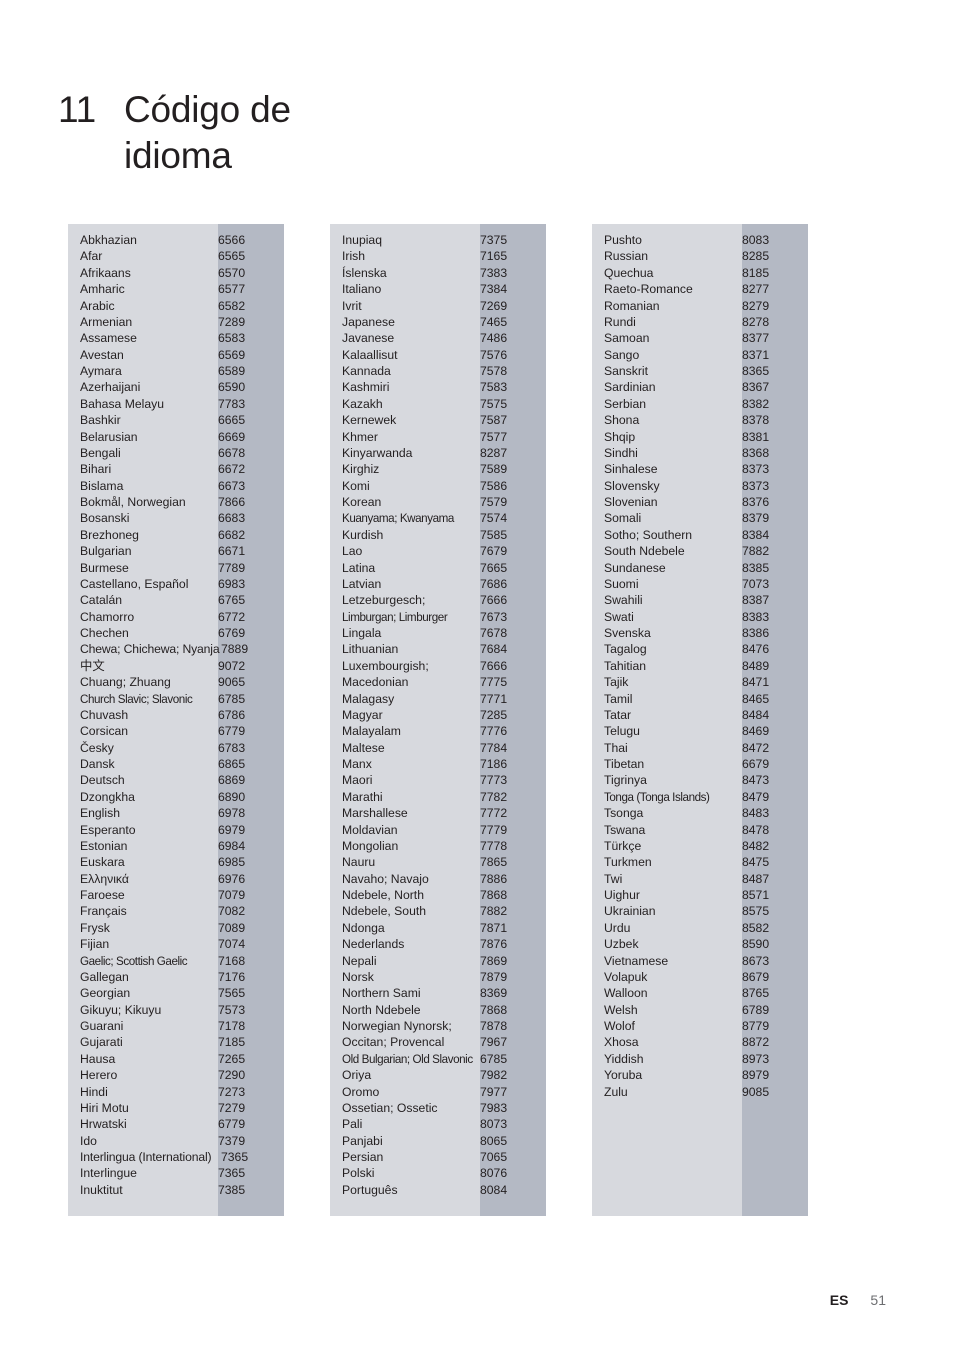  What do you see at coordinates (232, 764) in the screenshot?
I see `language-code: 6865` at bounding box center [232, 764].